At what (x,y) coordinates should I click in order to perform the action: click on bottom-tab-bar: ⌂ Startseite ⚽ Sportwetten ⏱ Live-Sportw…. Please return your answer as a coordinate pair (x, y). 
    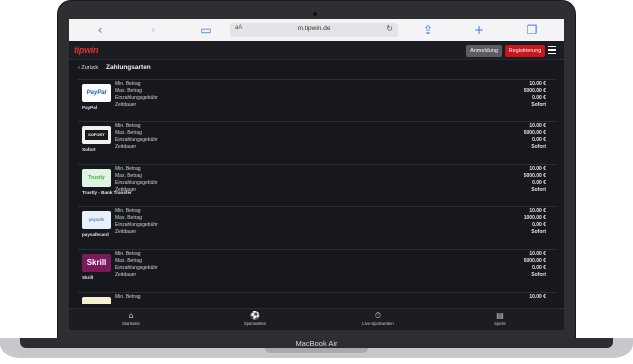
    Looking at the image, I should click on (316, 319).